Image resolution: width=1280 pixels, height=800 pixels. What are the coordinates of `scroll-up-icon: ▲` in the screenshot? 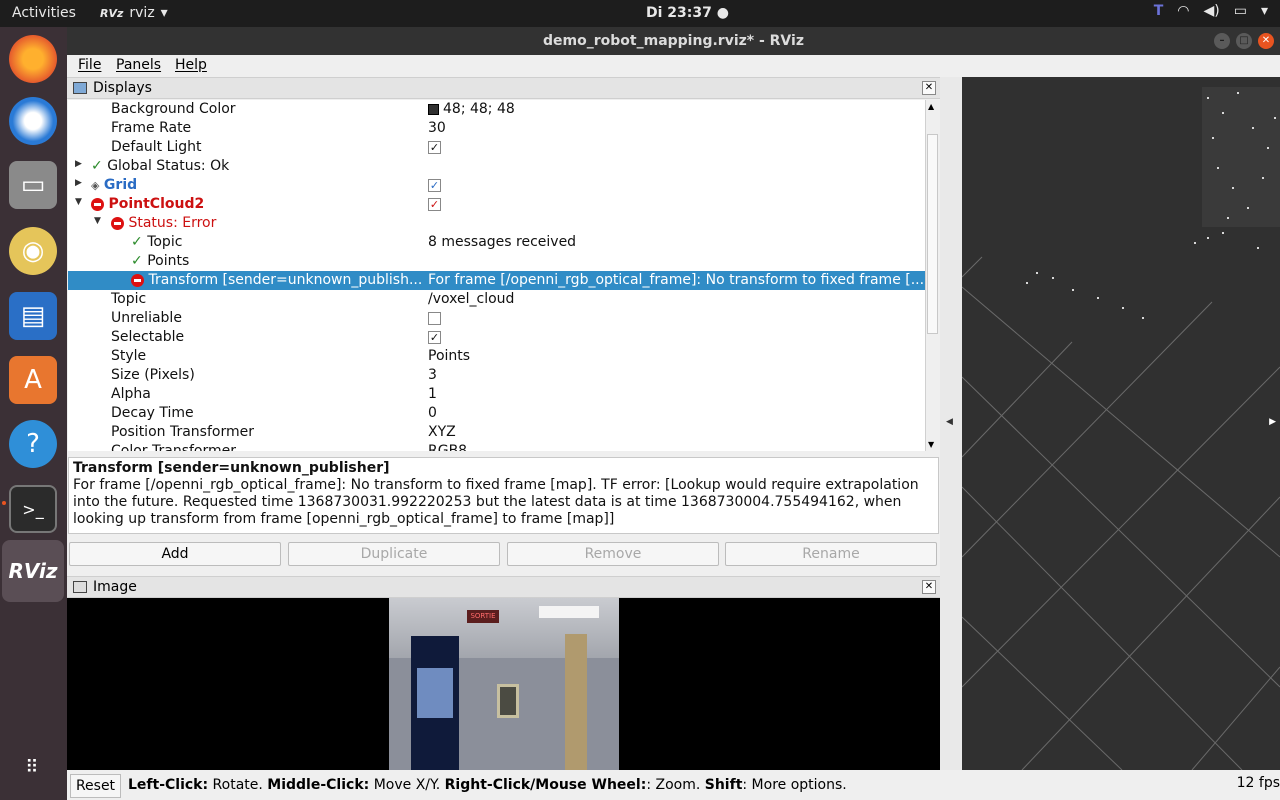 It's located at (931, 106).